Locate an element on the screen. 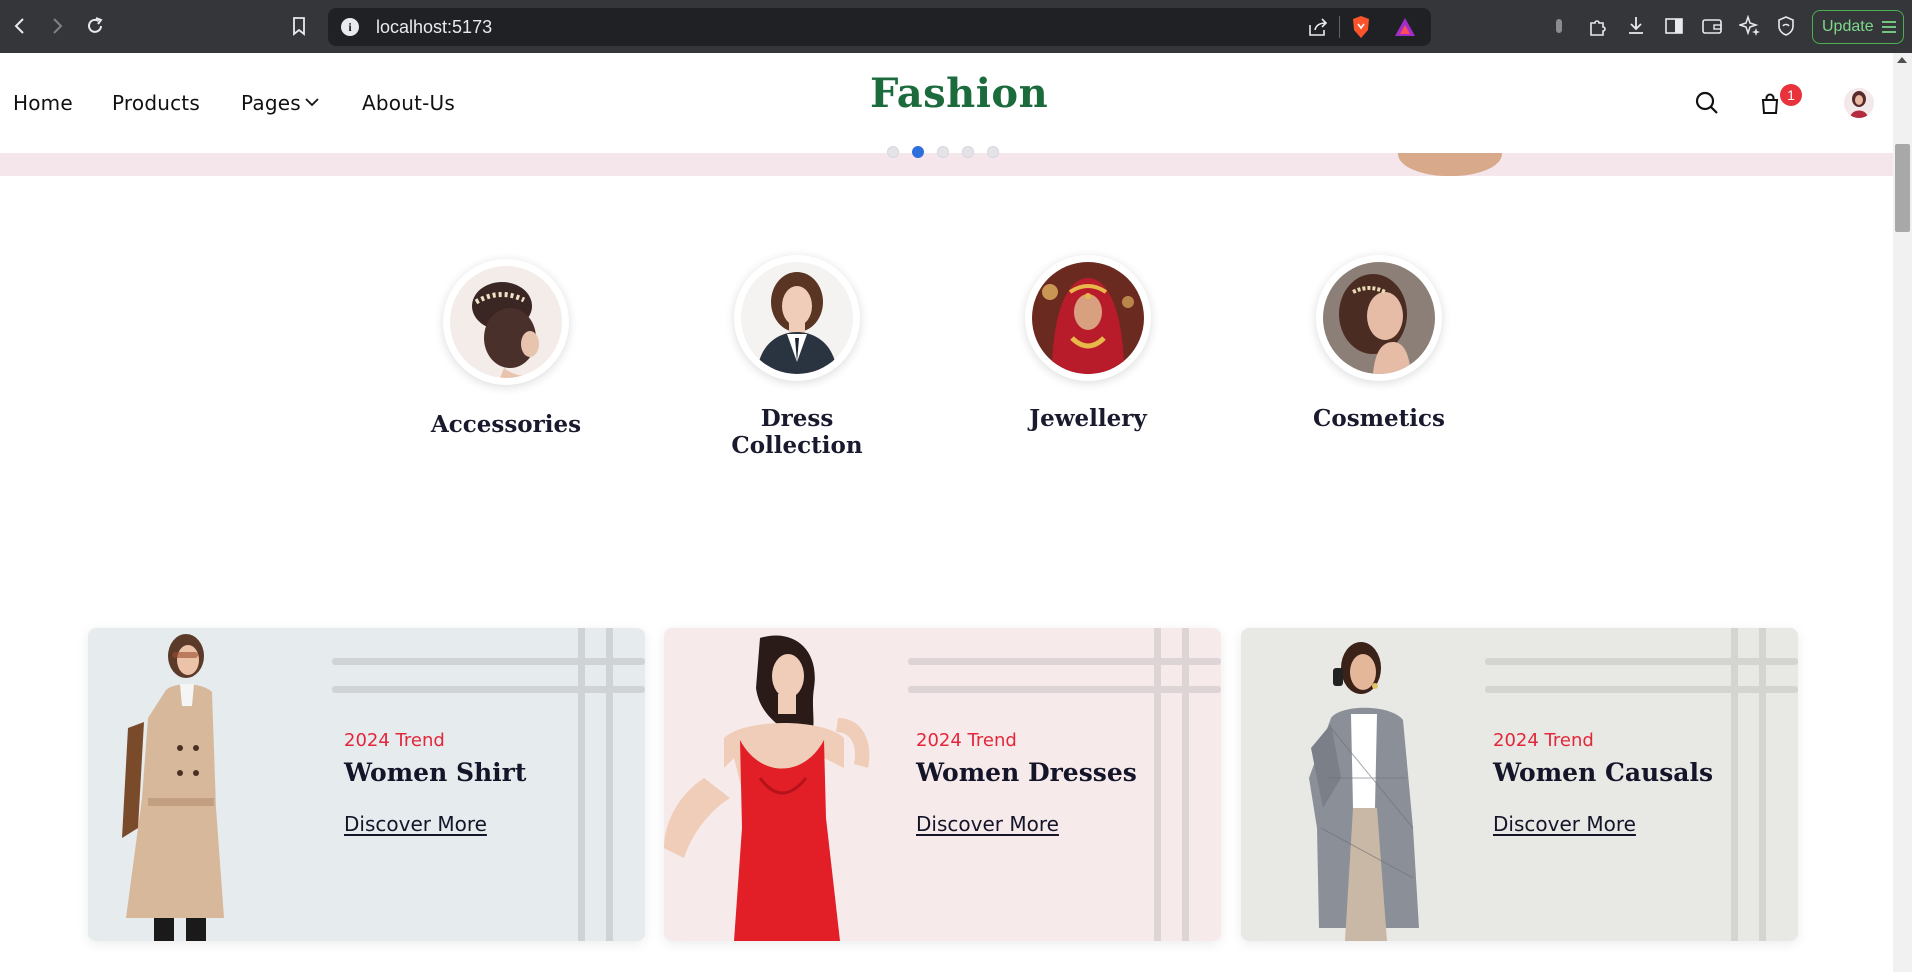 The width and height of the screenshot is (1912, 972). reload-icon is located at coordinates (95, 25).